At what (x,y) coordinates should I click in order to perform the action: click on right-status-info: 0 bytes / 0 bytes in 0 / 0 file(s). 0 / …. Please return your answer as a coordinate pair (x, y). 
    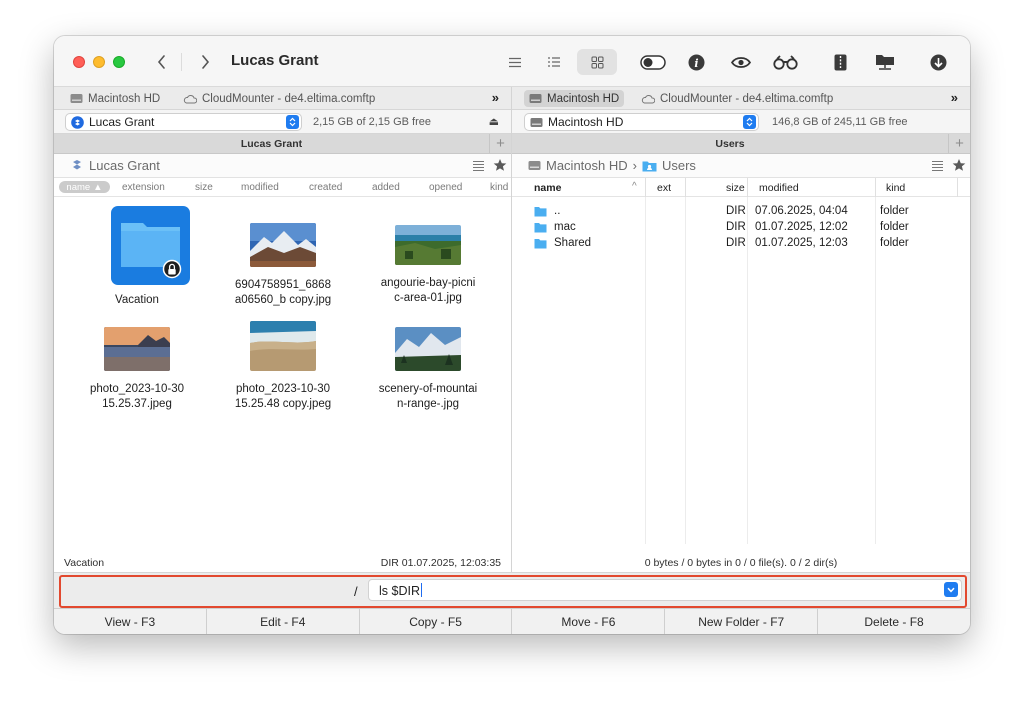
    Looking at the image, I should click on (741, 563).